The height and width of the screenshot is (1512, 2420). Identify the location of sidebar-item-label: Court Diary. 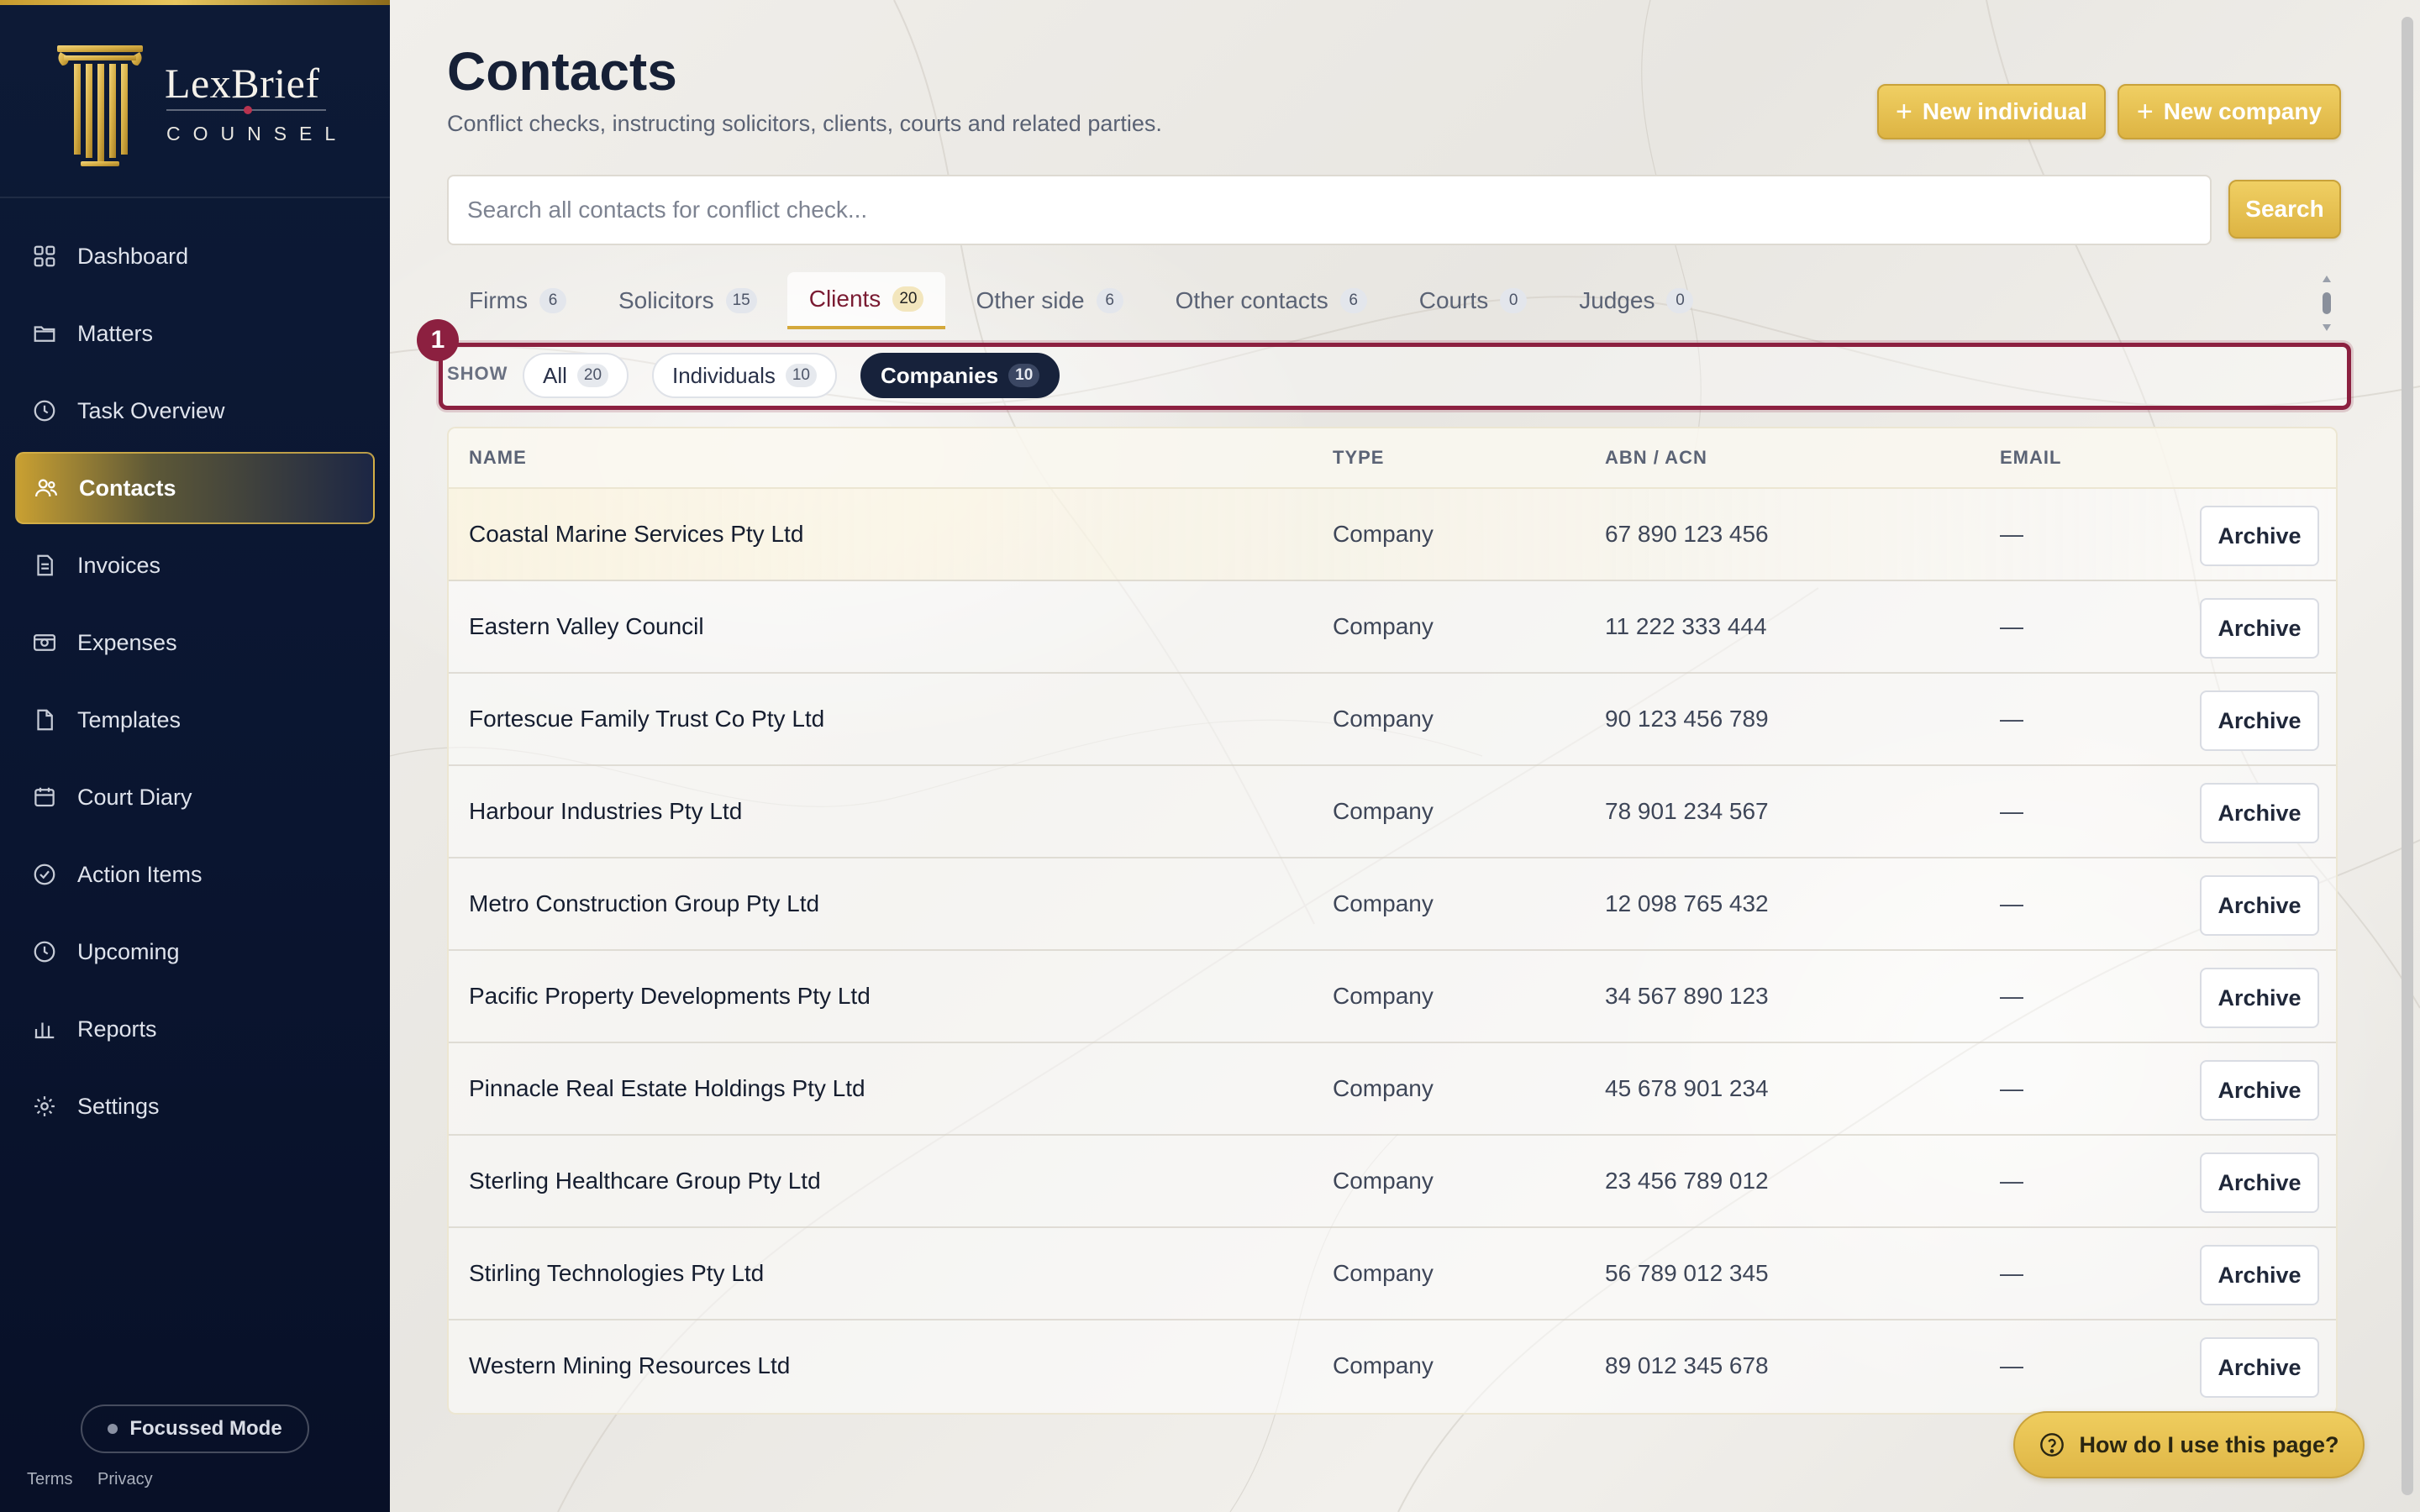
(134, 797).